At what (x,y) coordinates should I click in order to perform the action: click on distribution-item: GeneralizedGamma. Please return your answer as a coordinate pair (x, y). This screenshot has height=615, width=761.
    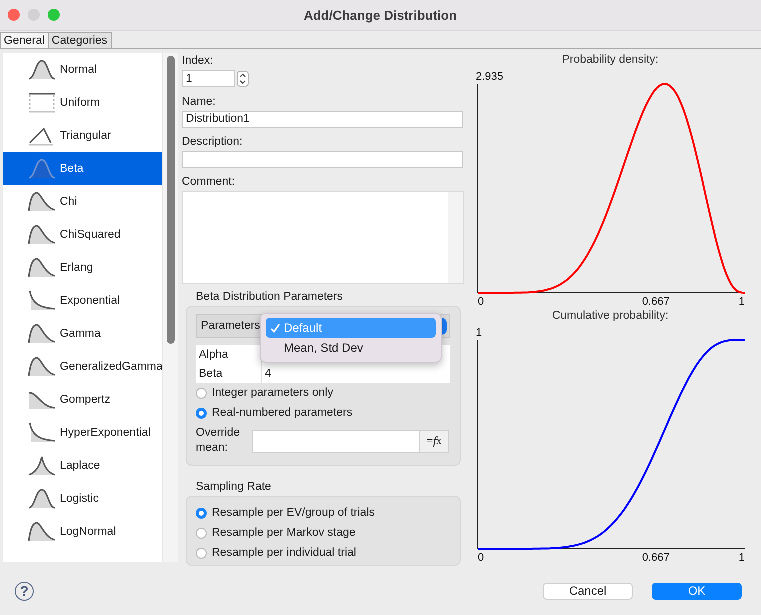
    Looking at the image, I should click on (82, 366).